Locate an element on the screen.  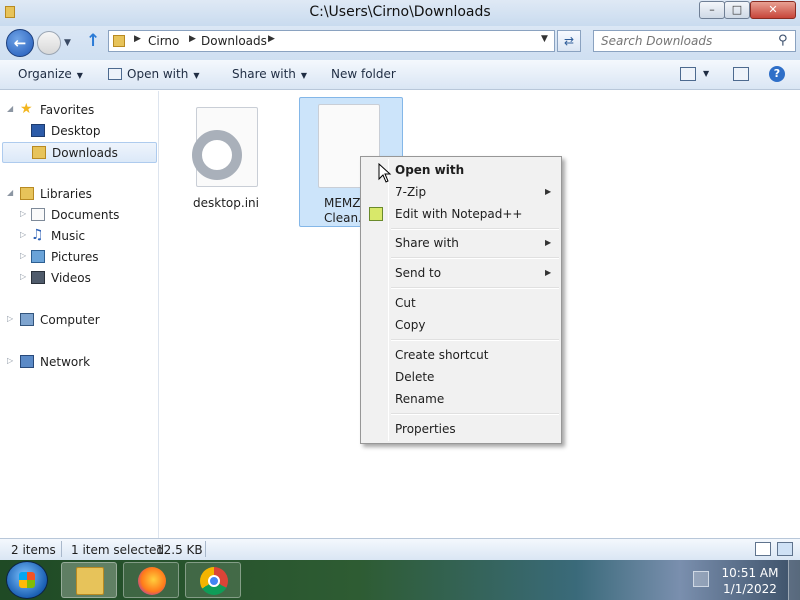
nav-item-computer: ▷ Computer is located at coordinates (79, 320).